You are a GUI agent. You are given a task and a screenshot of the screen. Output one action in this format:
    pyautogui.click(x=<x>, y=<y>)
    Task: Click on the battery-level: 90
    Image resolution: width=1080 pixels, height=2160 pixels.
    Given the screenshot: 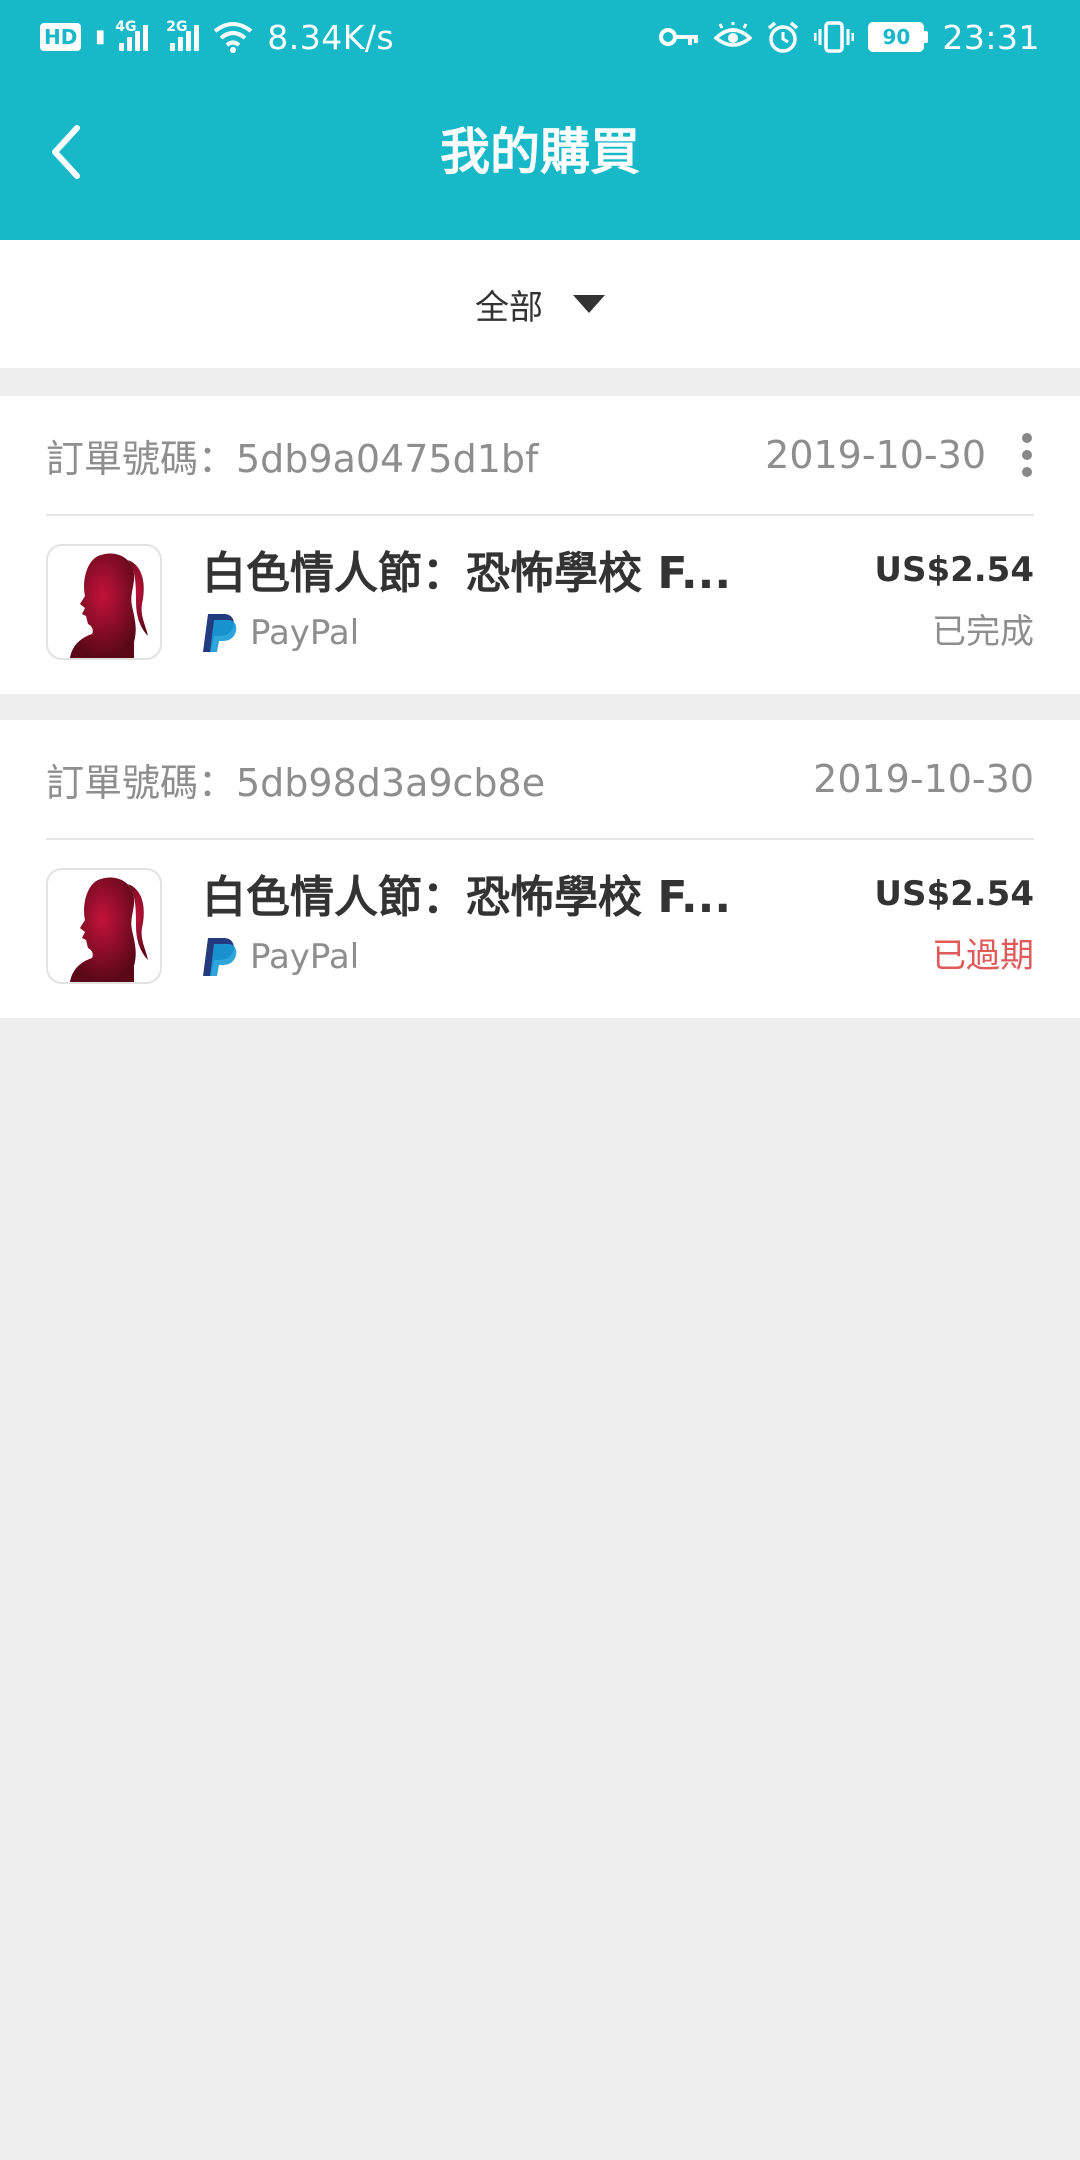 What is the action you would take?
    pyautogui.click(x=896, y=37)
    